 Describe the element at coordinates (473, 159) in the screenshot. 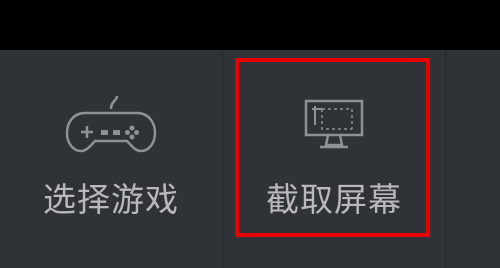

I see `next-tool-button` at that location.